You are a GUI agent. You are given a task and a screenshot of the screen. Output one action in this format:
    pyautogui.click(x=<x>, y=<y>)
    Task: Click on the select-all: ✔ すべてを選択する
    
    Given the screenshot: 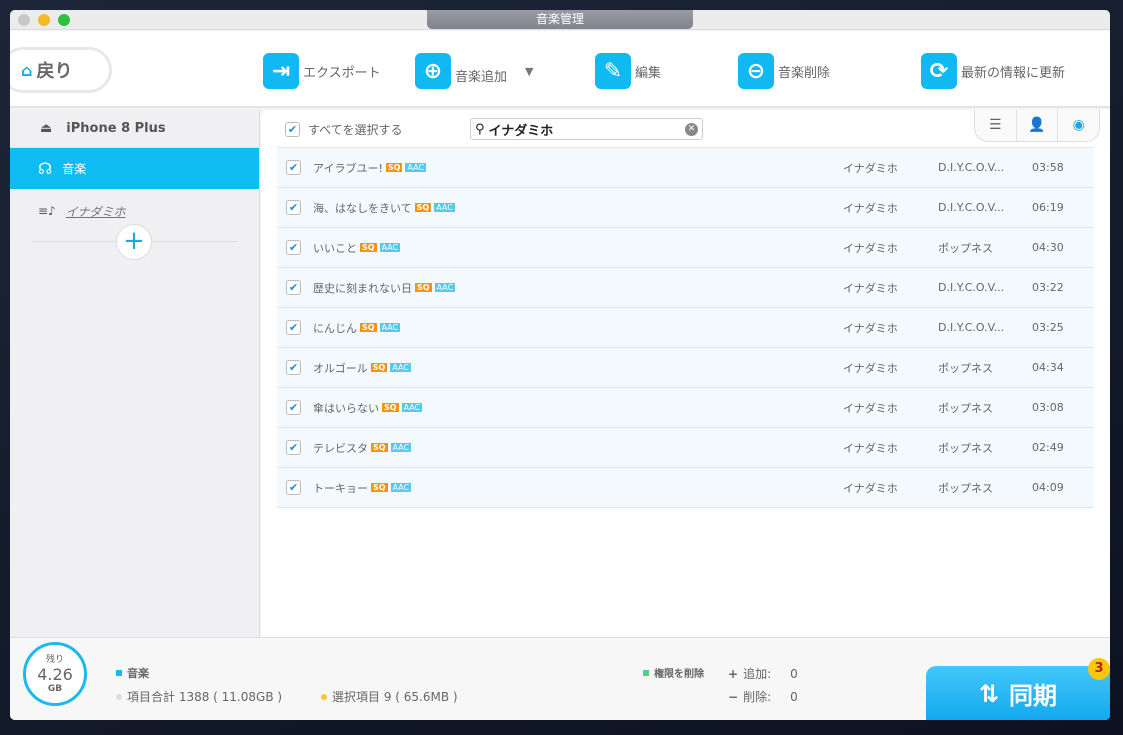 What is the action you would take?
    pyautogui.click(x=343, y=129)
    